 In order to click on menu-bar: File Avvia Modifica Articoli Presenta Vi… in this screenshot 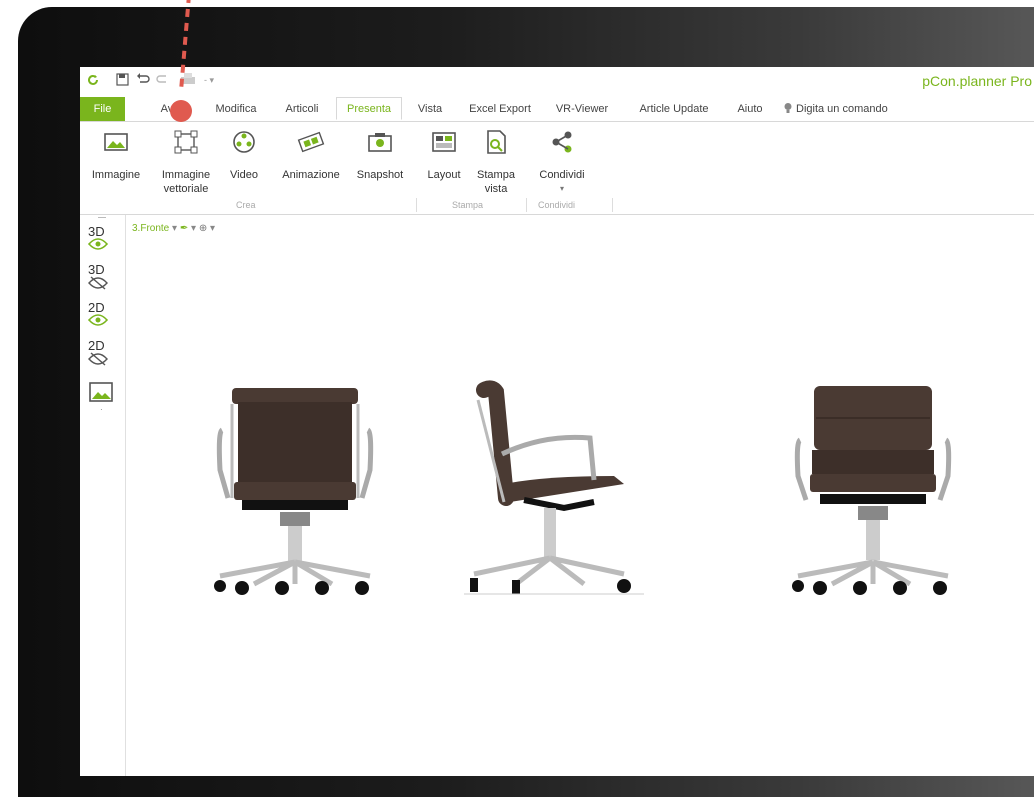, I will do `click(557, 109)`.